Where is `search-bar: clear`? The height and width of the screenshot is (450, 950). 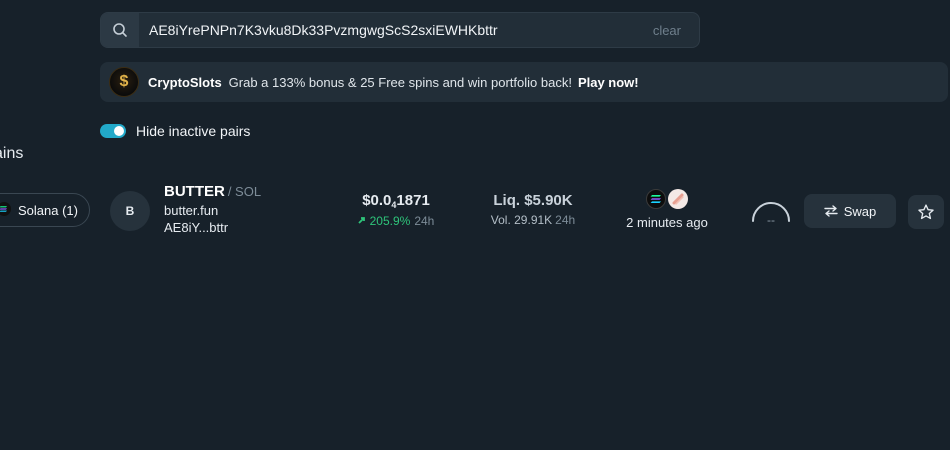
search-bar: clear is located at coordinates (400, 30).